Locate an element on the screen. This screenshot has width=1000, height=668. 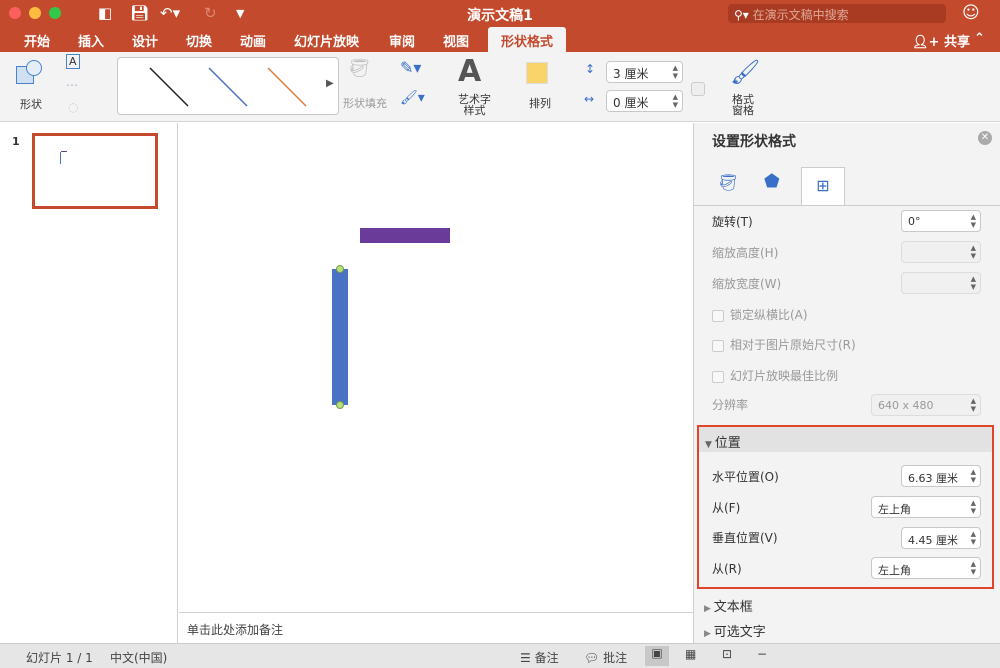
search-input: ⚲▾ 在演示文稿中搜索 is located at coordinates (837, 13).